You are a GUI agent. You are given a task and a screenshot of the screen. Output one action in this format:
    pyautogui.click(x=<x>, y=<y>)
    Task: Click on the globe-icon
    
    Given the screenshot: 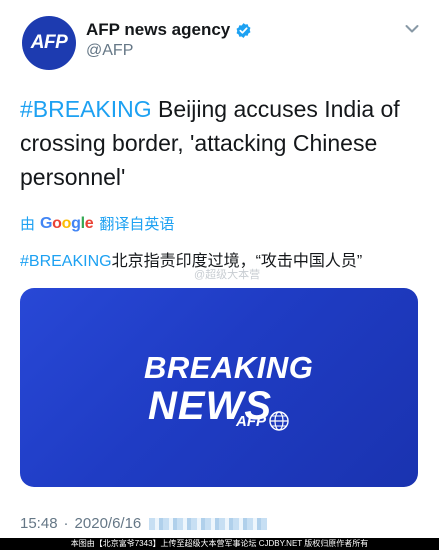 What is the action you would take?
    pyautogui.click(x=279, y=421)
    